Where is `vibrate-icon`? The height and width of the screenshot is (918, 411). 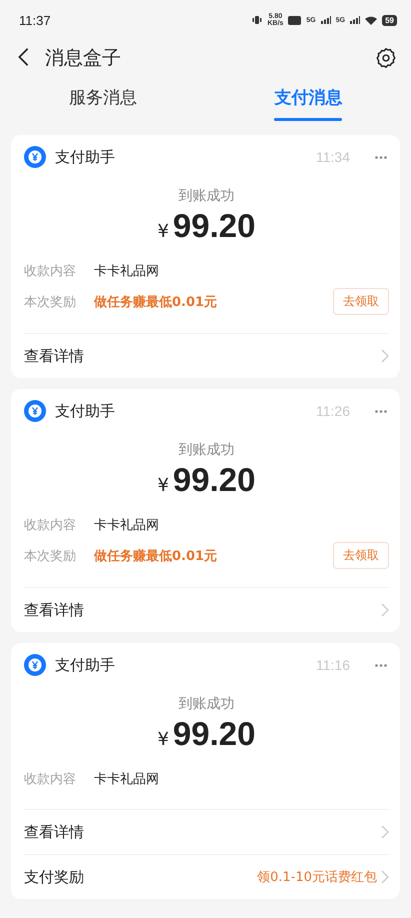
vibrate-icon is located at coordinates (257, 20).